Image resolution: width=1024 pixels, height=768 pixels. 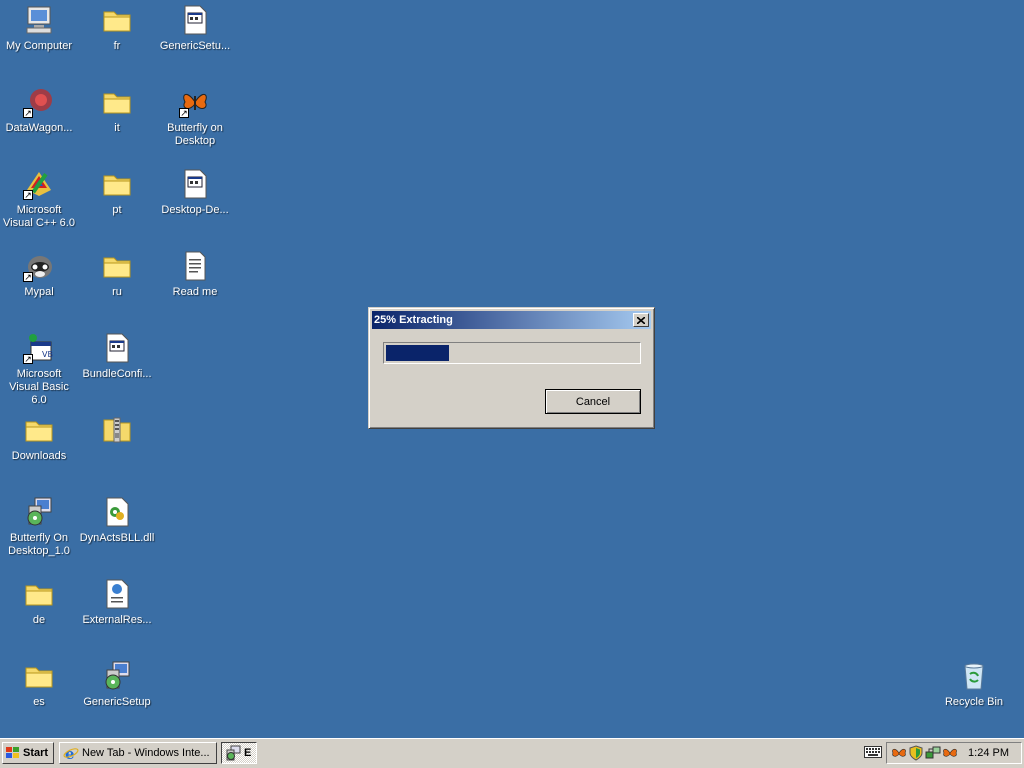 I want to click on system-tray: 1:24 PM, so click(x=954, y=753).